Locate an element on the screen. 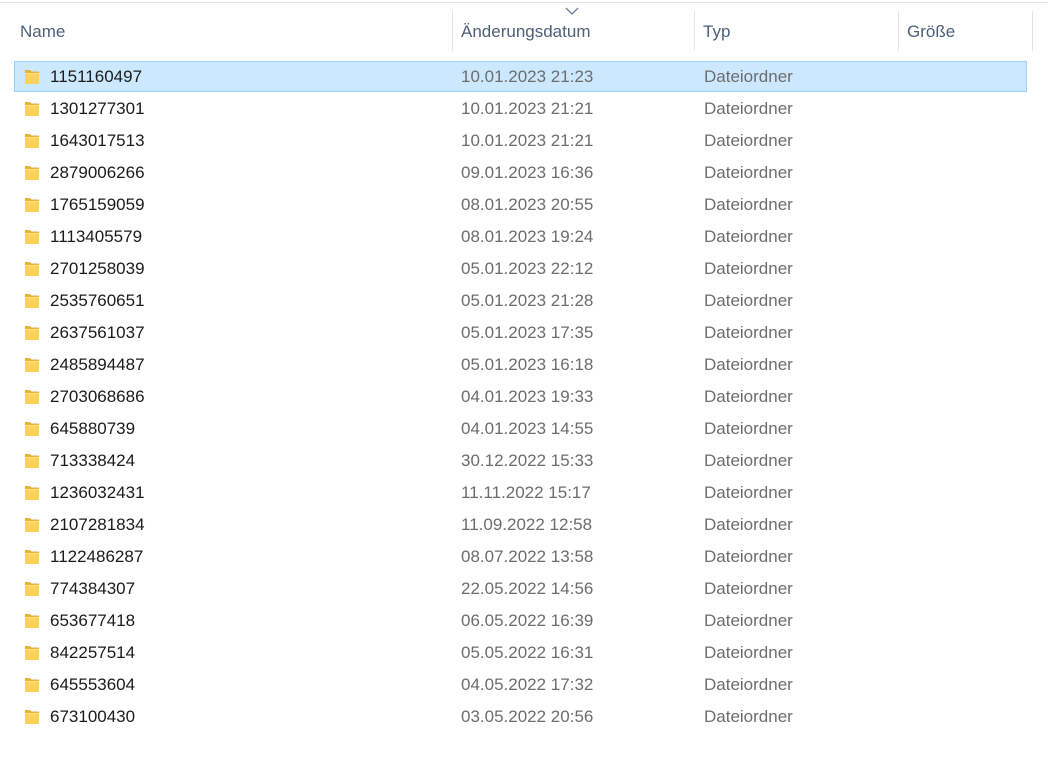 The image size is (1048, 778). column-header-name: Name is located at coordinates (232, 29).